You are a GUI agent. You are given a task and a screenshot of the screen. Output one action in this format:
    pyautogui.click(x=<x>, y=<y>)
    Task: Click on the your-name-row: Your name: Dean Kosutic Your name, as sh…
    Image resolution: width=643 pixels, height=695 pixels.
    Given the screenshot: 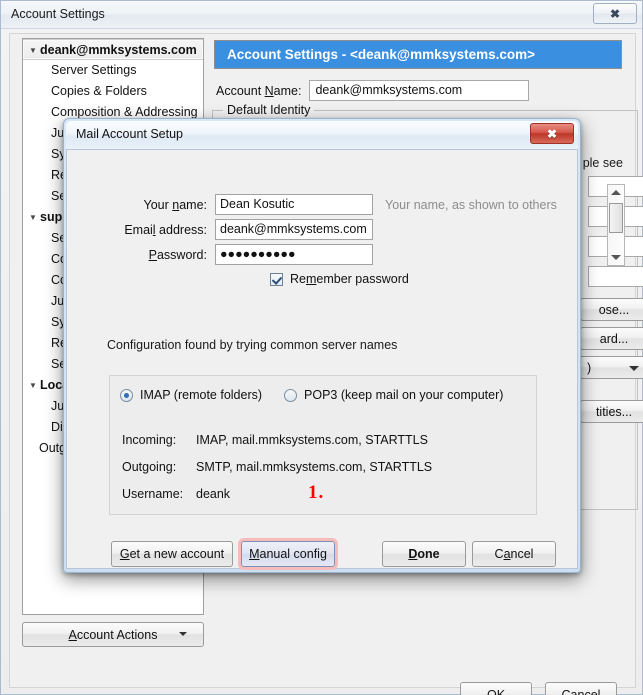 What is the action you would take?
    pyautogui.click(x=322, y=204)
    